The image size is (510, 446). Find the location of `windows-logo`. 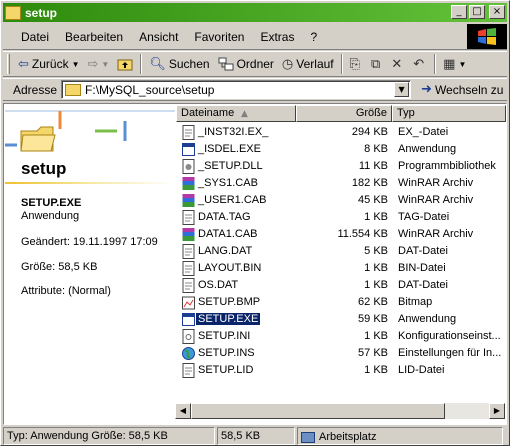

windows-logo is located at coordinates (487, 36).